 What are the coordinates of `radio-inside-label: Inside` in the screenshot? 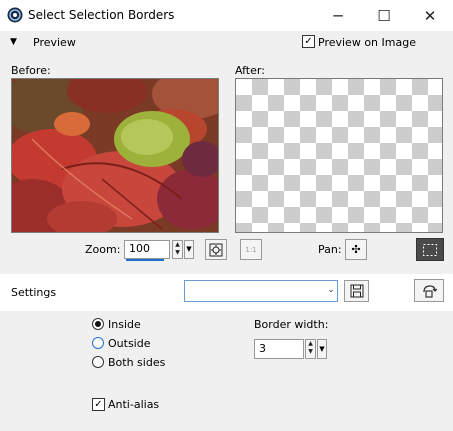 It's located at (124, 324).